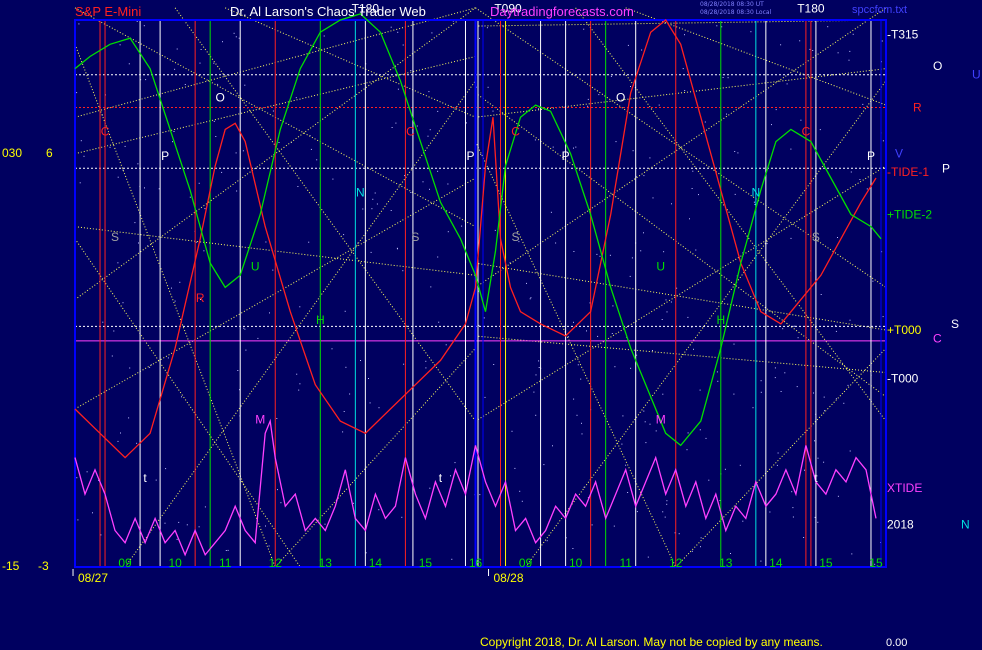 The image size is (982, 650). What do you see at coordinates (900, 524) in the screenshot?
I see `right-label: 2018` at bounding box center [900, 524].